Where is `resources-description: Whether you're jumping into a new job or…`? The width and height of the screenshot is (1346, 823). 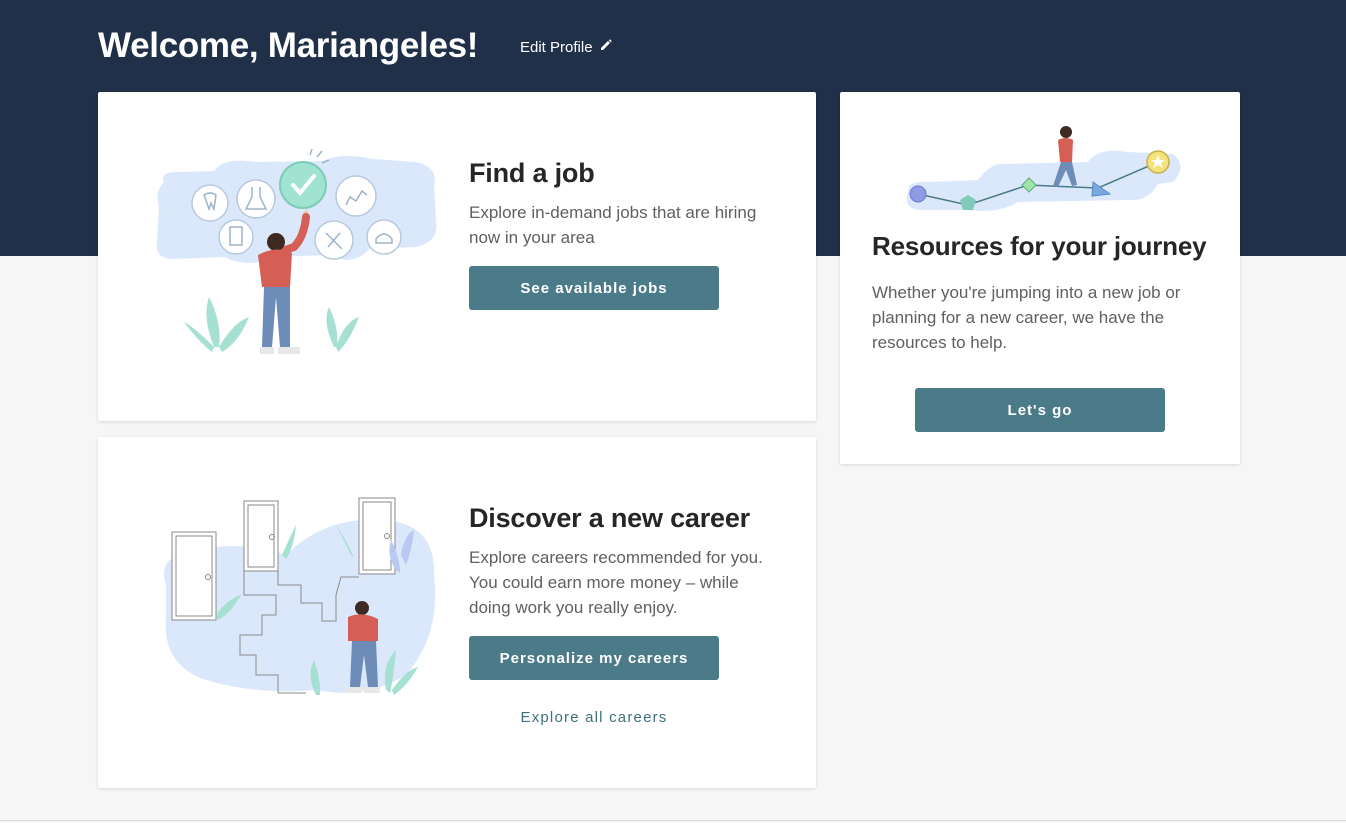
resources-description: Whether you're jumping into a new job or… is located at coordinates (1026, 317).